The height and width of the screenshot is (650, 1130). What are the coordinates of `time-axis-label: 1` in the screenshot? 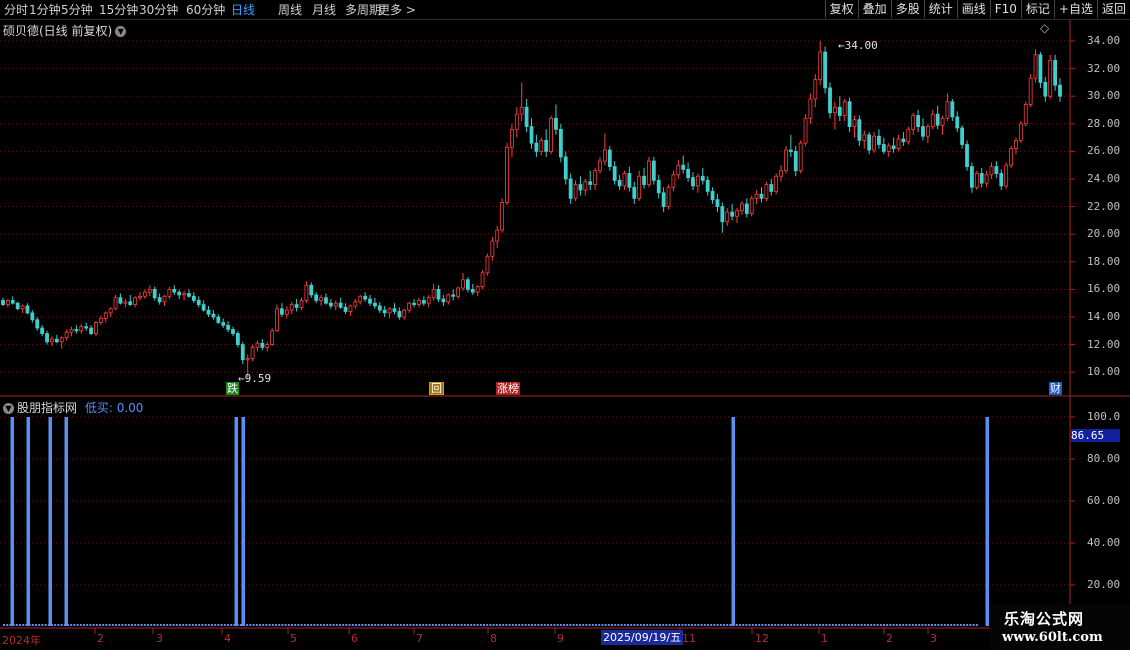 It's located at (824, 638).